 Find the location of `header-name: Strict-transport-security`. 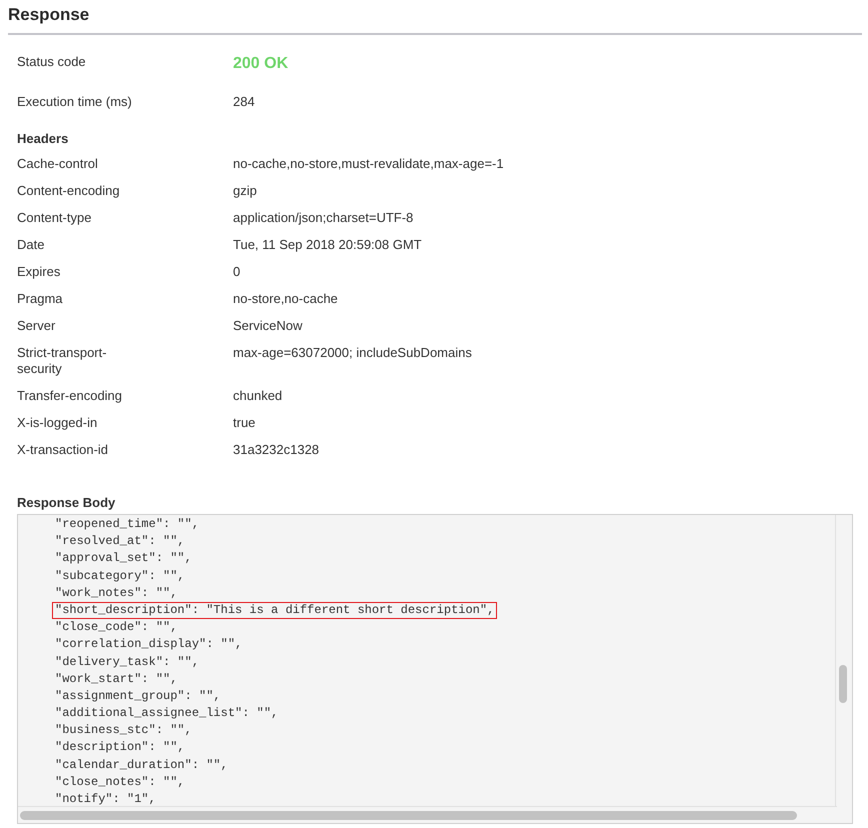

header-name: Strict-transport-security is located at coordinates (62, 361).